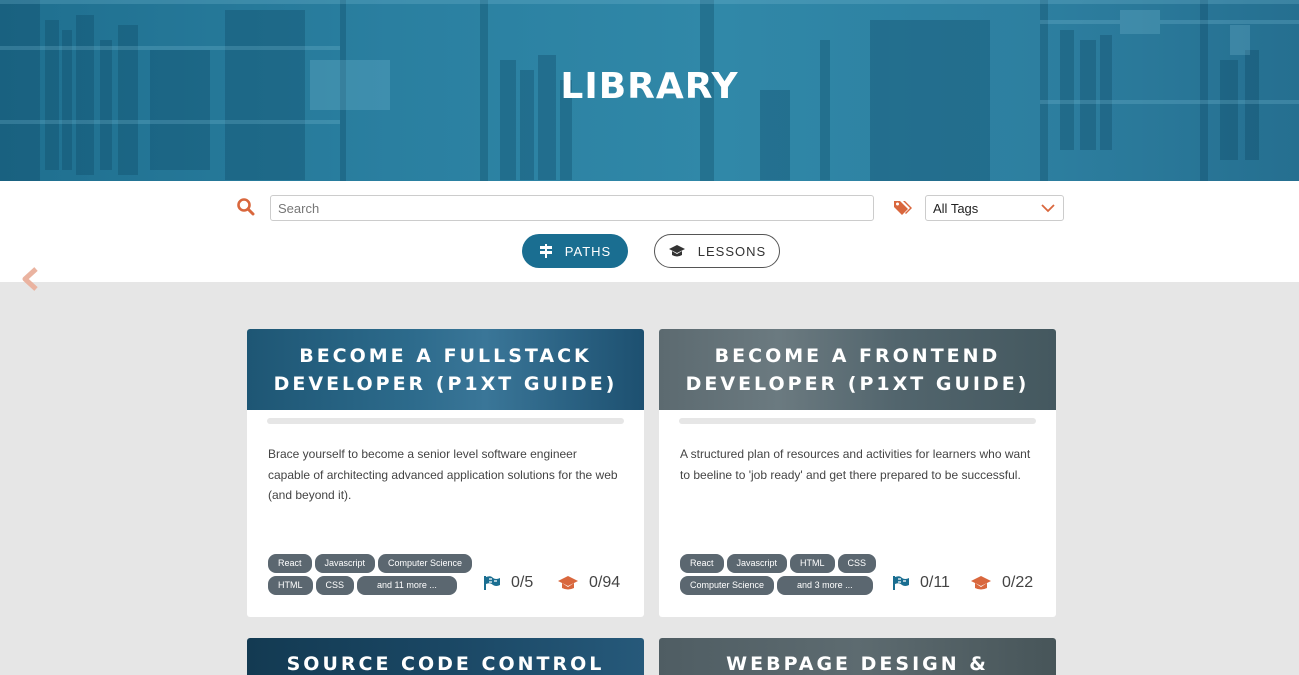 This screenshot has height=675, width=1299. Describe the element at coordinates (903, 208) in the screenshot. I see `tags-icon` at that location.